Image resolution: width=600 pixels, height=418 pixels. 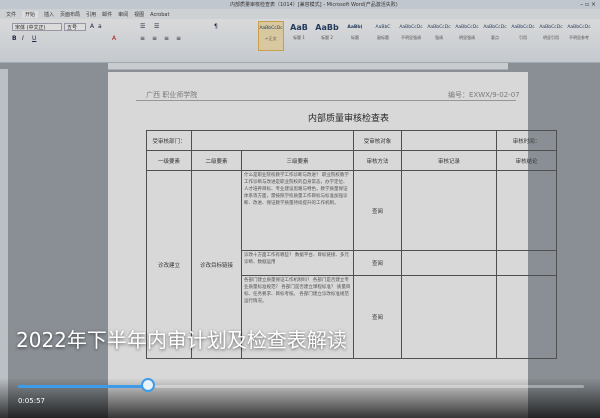 I want to click on style-name: 不明显参考, so click(x=579, y=37).